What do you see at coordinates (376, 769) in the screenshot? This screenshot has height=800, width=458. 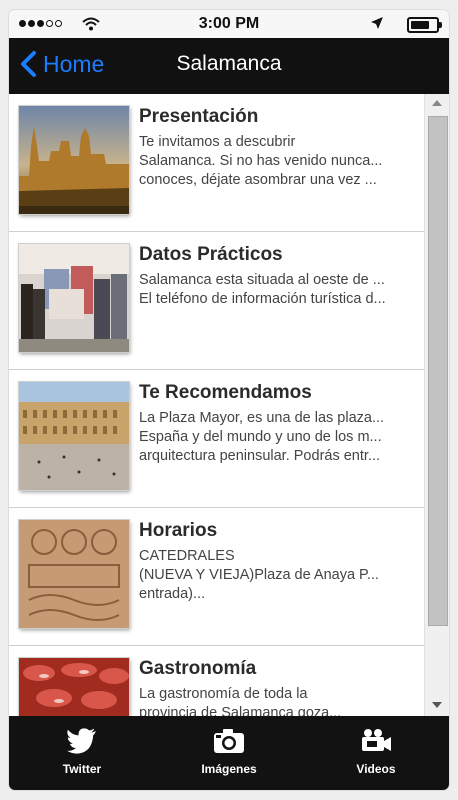 I see `tab-label: Videos` at bounding box center [376, 769].